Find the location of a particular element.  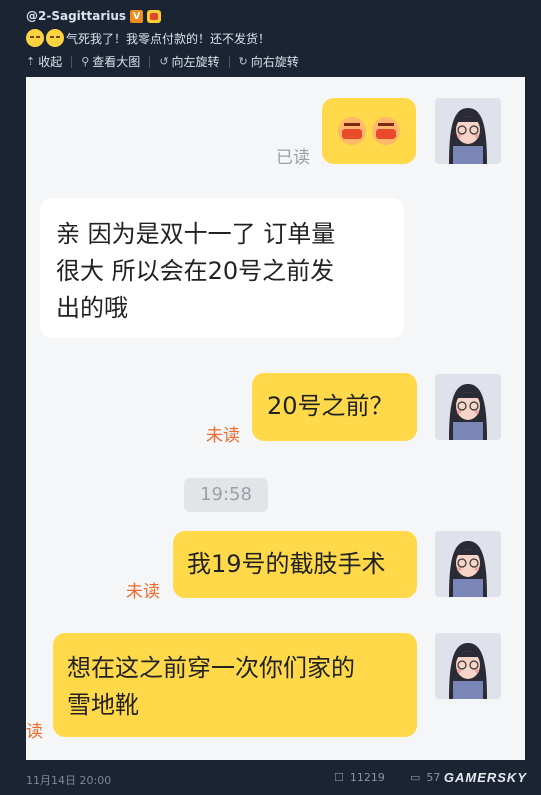

watermark-logo: GAMERSKY is located at coordinates (485, 777).